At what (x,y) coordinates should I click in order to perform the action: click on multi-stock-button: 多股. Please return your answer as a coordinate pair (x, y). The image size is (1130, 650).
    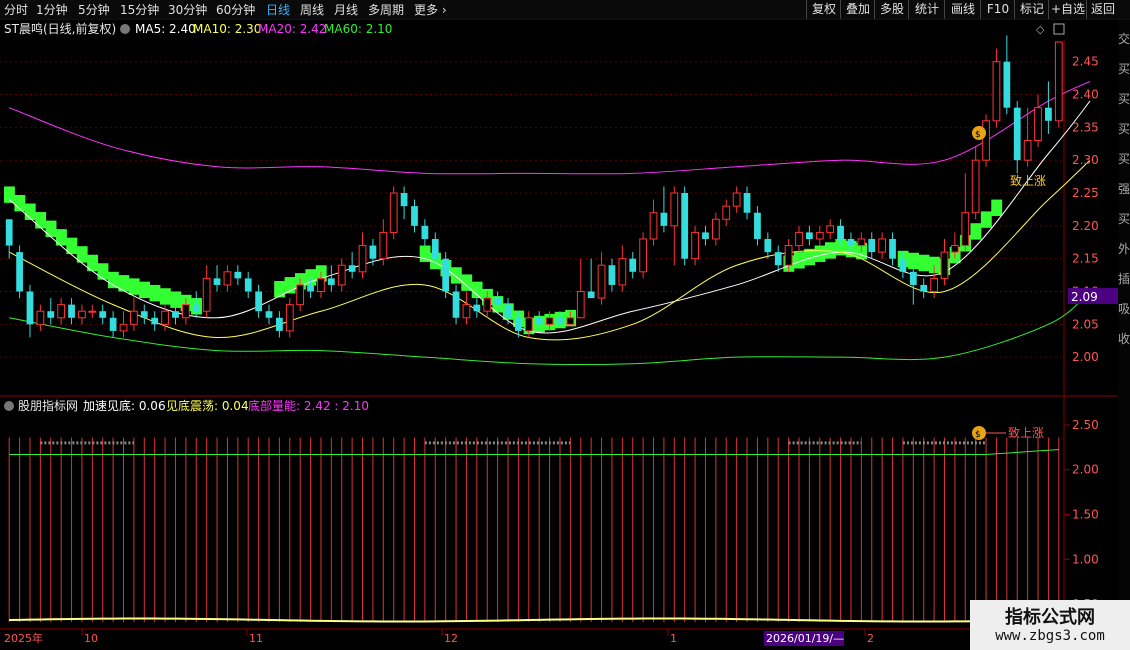
    Looking at the image, I should click on (891, 9).